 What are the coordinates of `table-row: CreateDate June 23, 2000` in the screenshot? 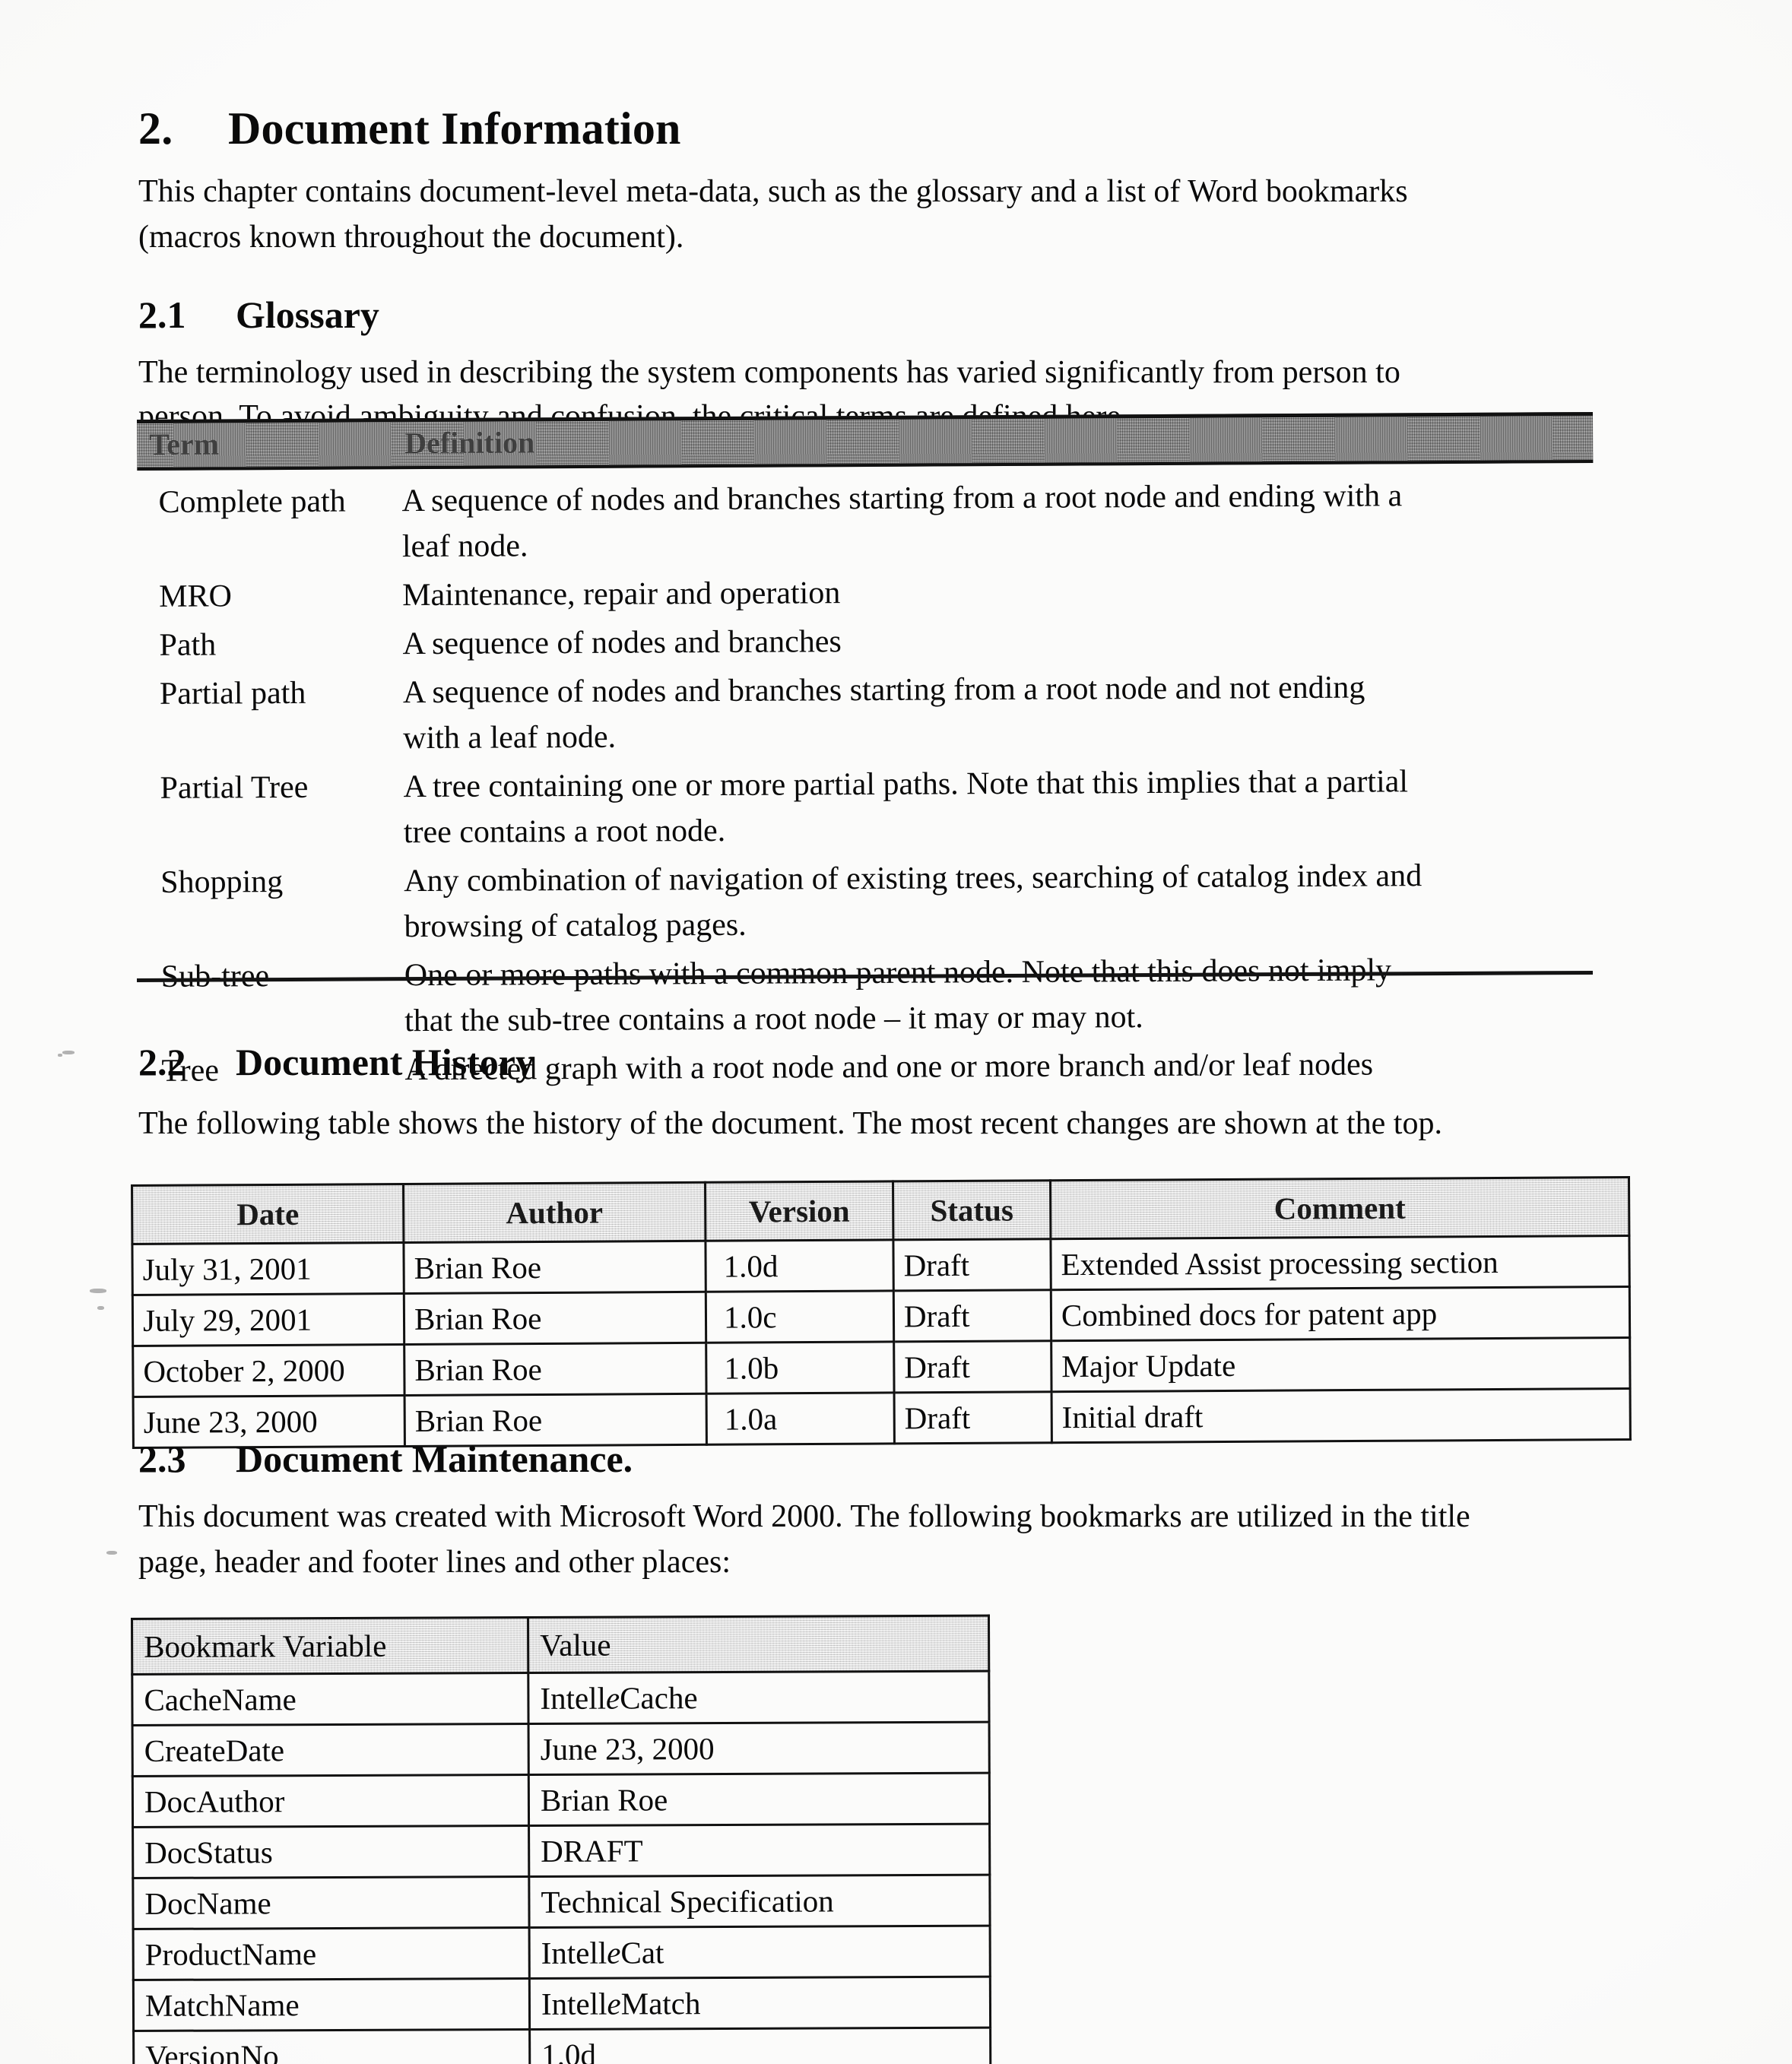 It's located at (561, 1750).